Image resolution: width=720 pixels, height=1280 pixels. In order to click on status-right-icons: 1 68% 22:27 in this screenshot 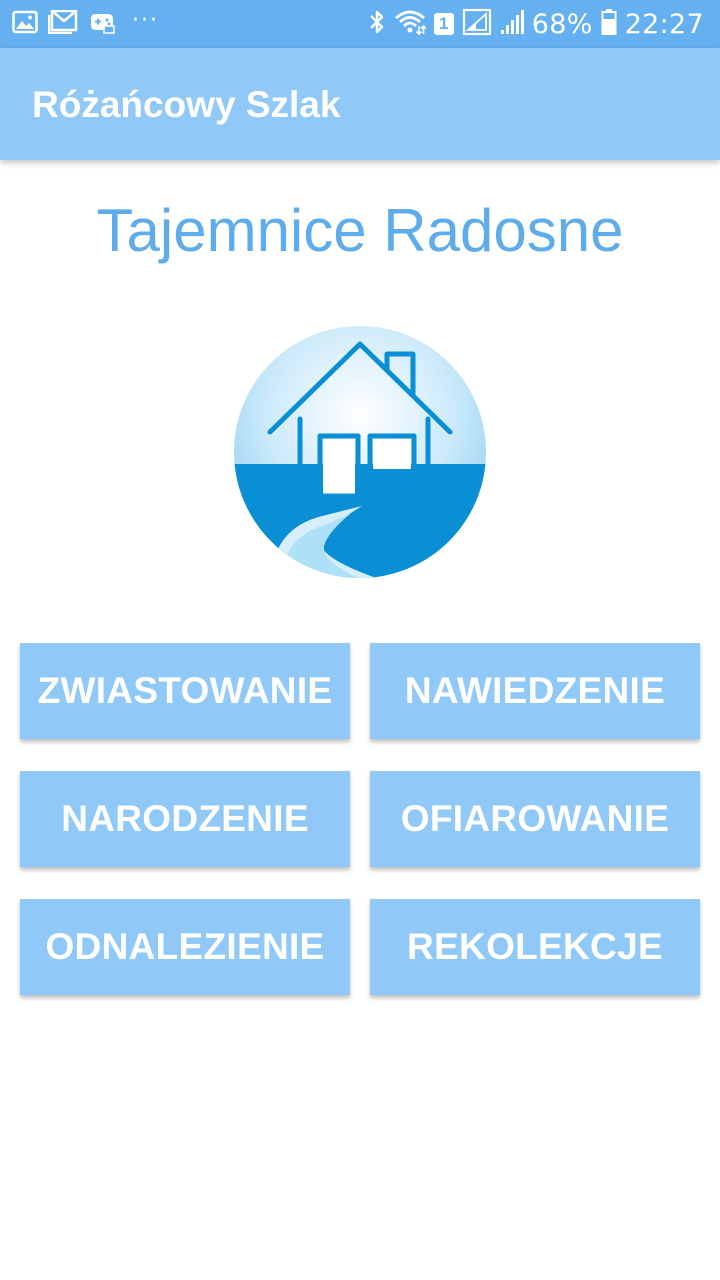, I will do `click(536, 24)`.